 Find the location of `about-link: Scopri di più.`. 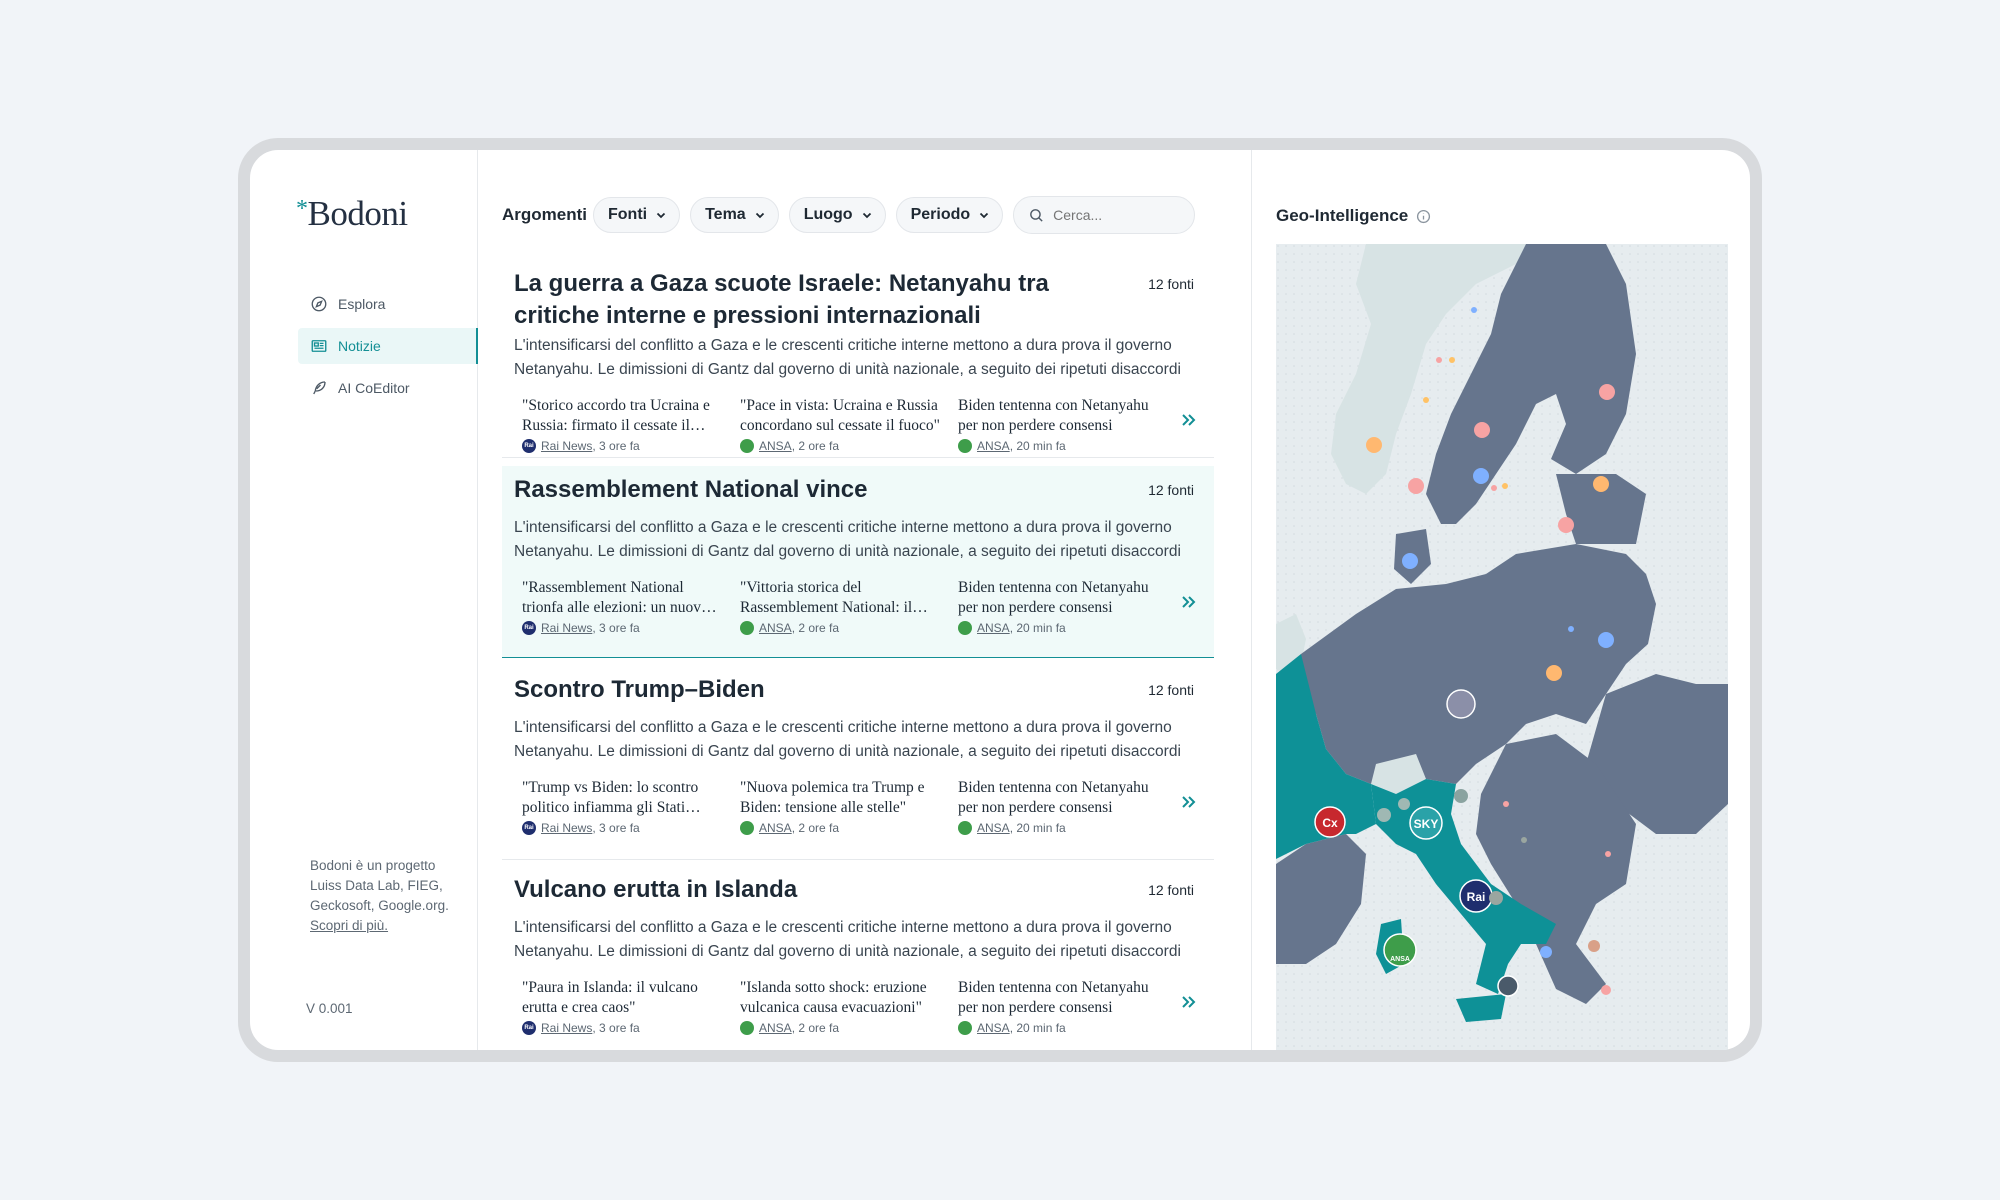

about-link: Scopri di più. is located at coordinates (349, 925).